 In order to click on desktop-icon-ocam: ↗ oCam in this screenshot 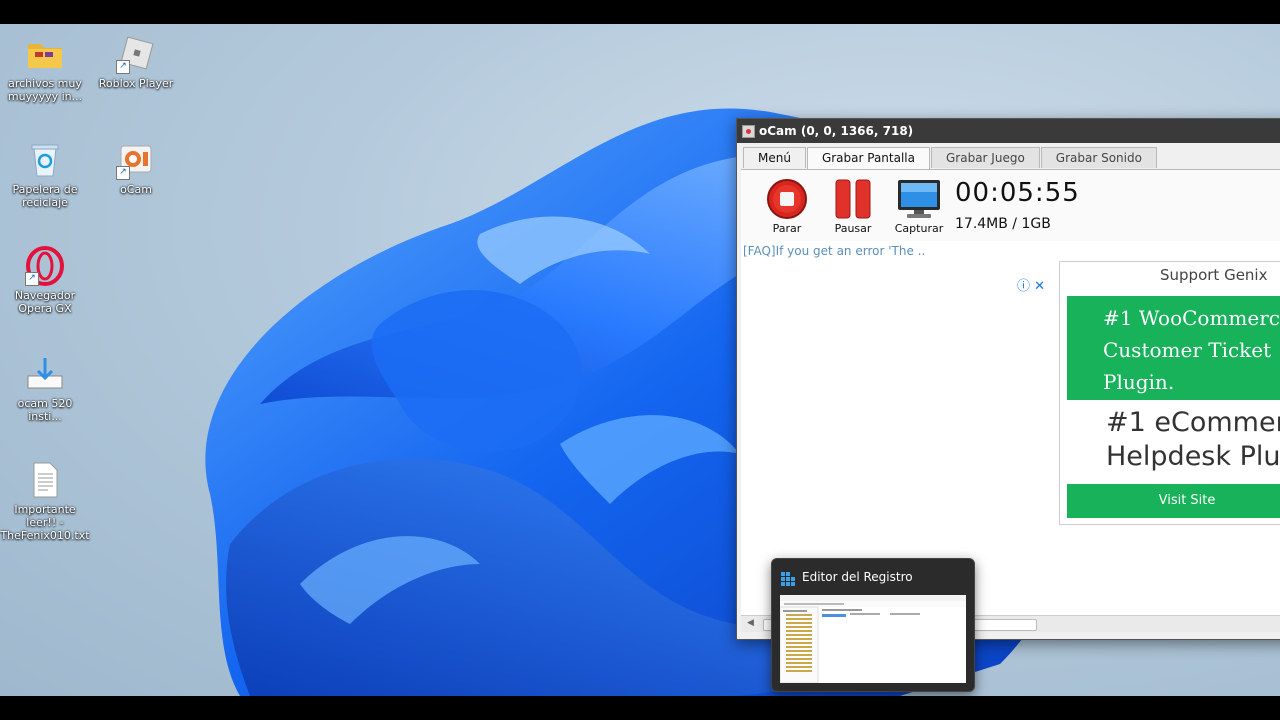, I will do `click(136, 168)`.